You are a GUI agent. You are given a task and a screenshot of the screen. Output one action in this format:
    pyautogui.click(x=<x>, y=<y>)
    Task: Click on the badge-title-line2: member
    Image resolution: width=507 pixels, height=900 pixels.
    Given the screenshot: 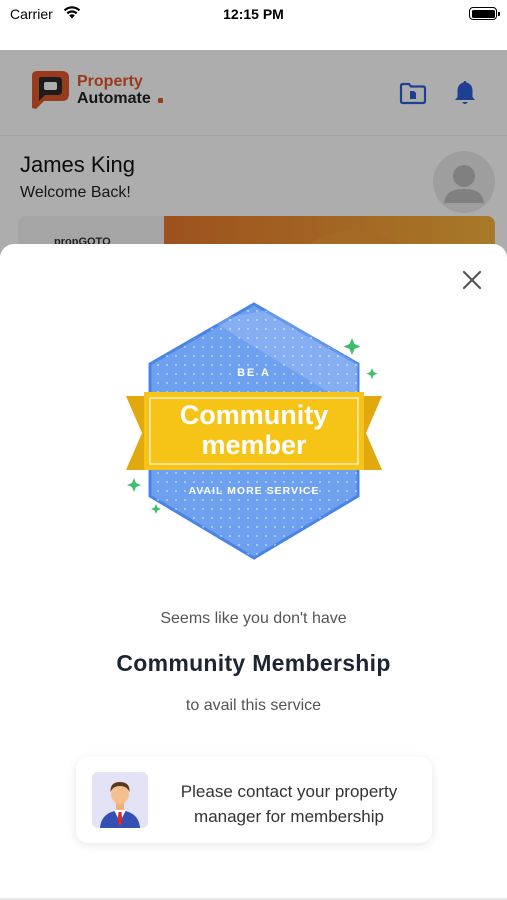 What is the action you would take?
    pyautogui.click(x=254, y=445)
    